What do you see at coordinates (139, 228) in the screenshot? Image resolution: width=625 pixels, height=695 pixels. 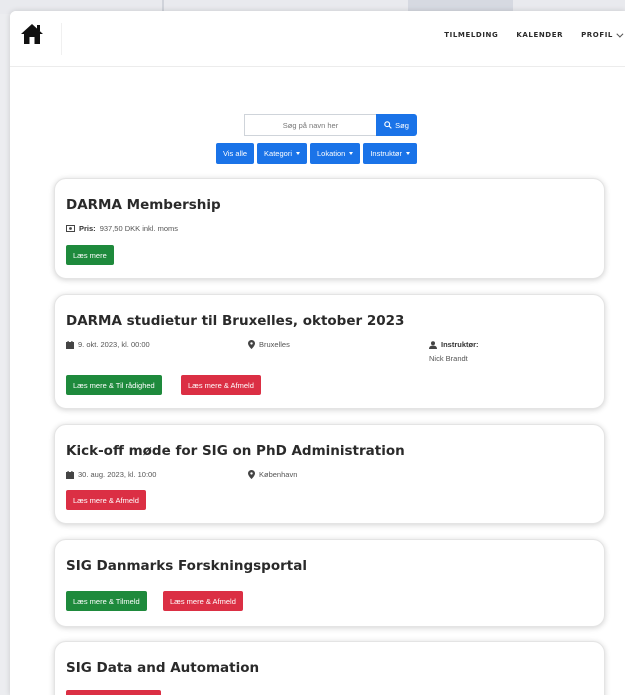 I see `price-value: 937,50 DKK inkl. moms` at bounding box center [139, 228].